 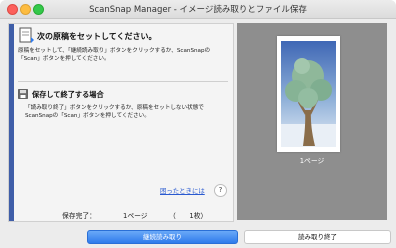 What do you see at coordinates (11, 122) in the screenshot?
I see `accent-bar` at bounding box center [11, 122].